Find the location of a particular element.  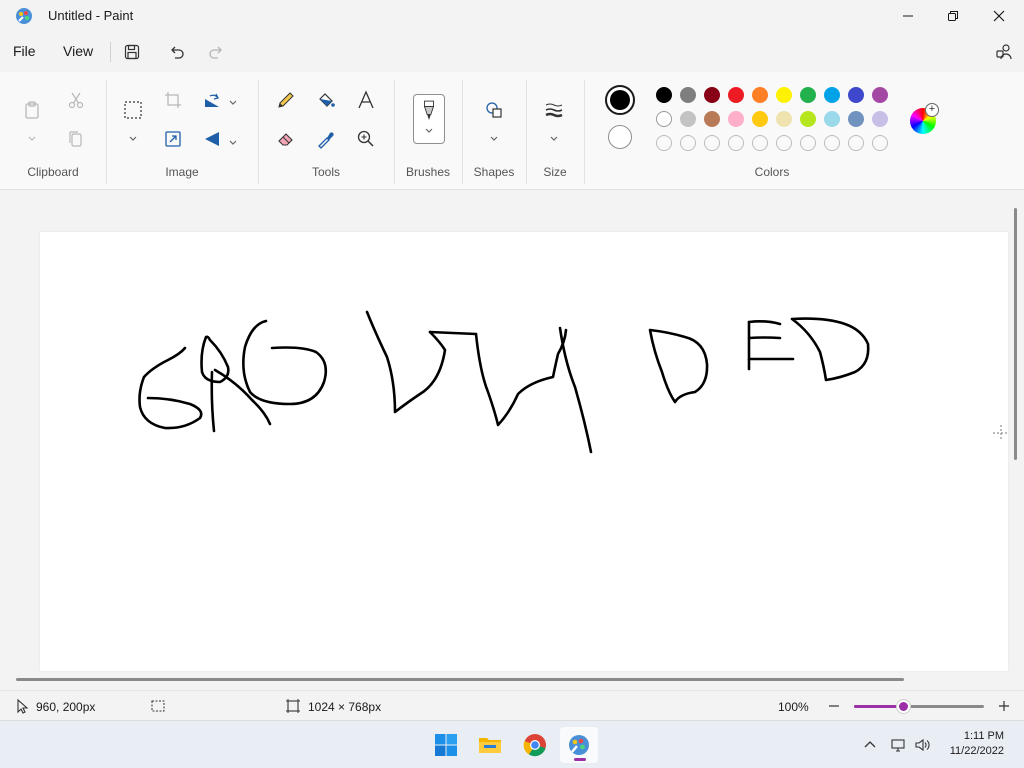

file-explorer-button is located at coordinates (490, 745).